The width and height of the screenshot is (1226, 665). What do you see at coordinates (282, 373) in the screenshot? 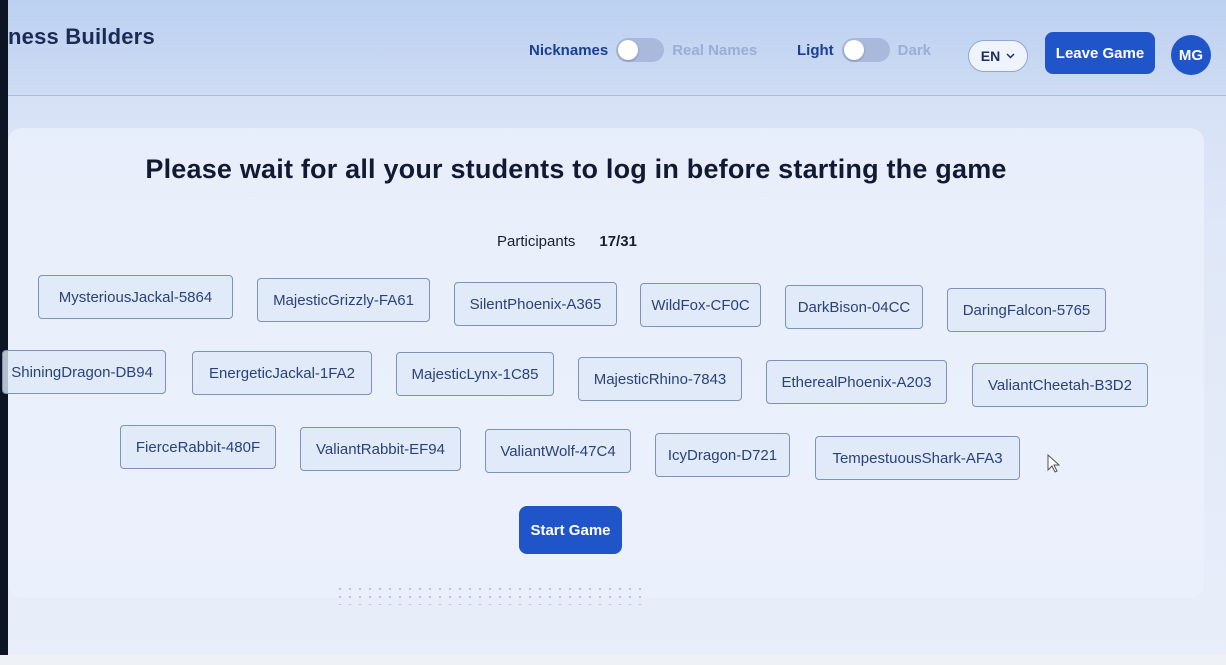
I see `student-chip: EnergeticJackal-1FA2` at bounding box center [282, 373].